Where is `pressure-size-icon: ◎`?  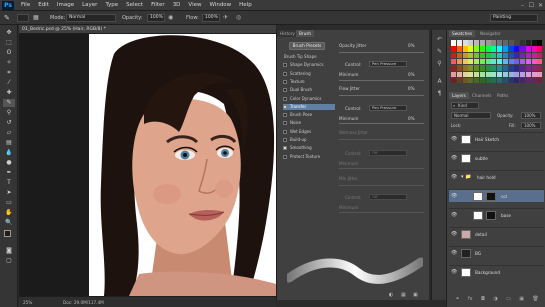
pressure-size-icon: ◎ is located at coordinates (240, 18).